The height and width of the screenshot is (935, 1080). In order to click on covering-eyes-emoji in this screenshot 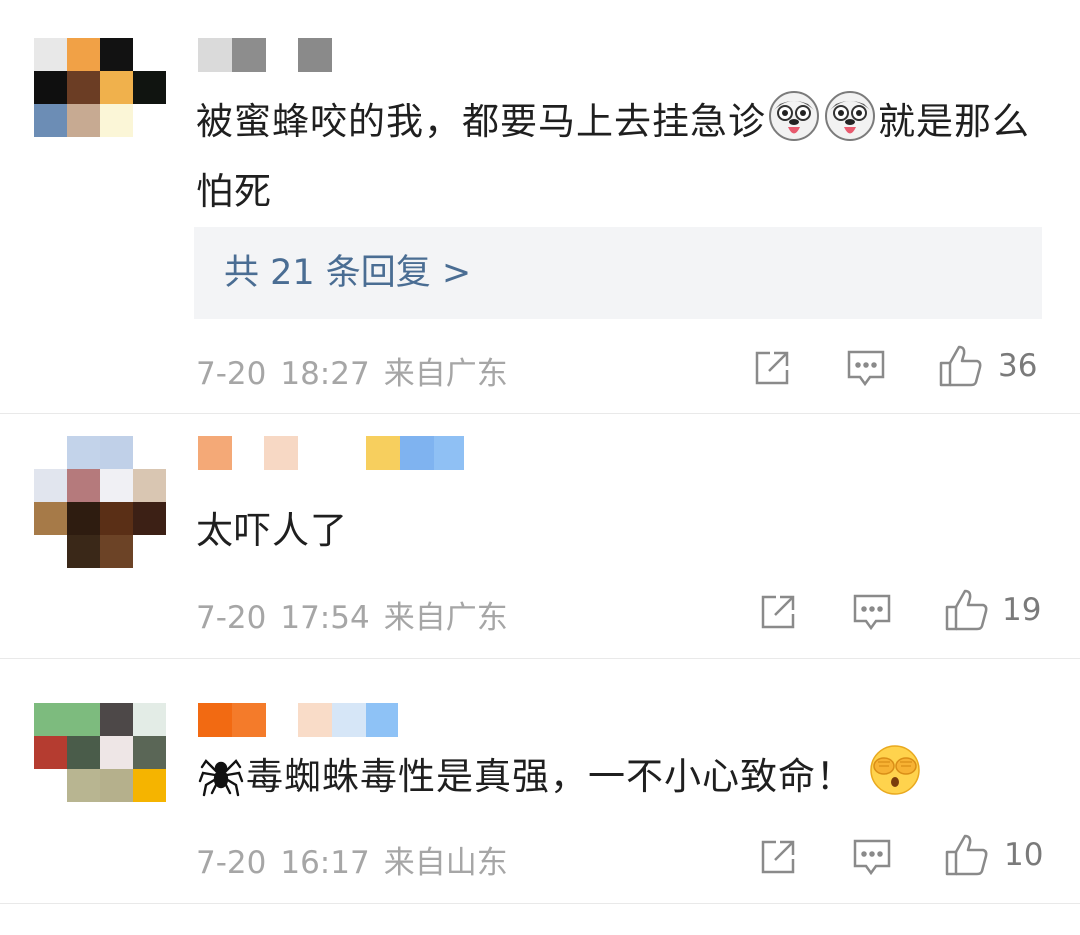, I will do `click(895, 779)`.